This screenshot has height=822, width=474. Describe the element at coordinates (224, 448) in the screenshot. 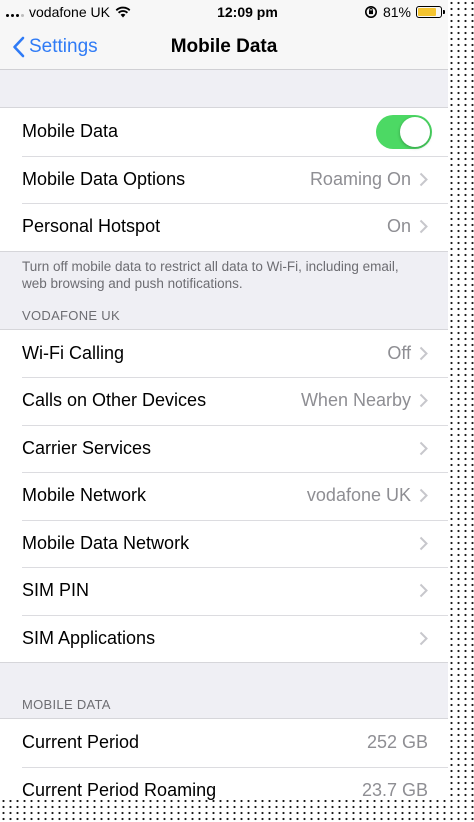

I see `carrier-services-row: Carrier Services` at that location.